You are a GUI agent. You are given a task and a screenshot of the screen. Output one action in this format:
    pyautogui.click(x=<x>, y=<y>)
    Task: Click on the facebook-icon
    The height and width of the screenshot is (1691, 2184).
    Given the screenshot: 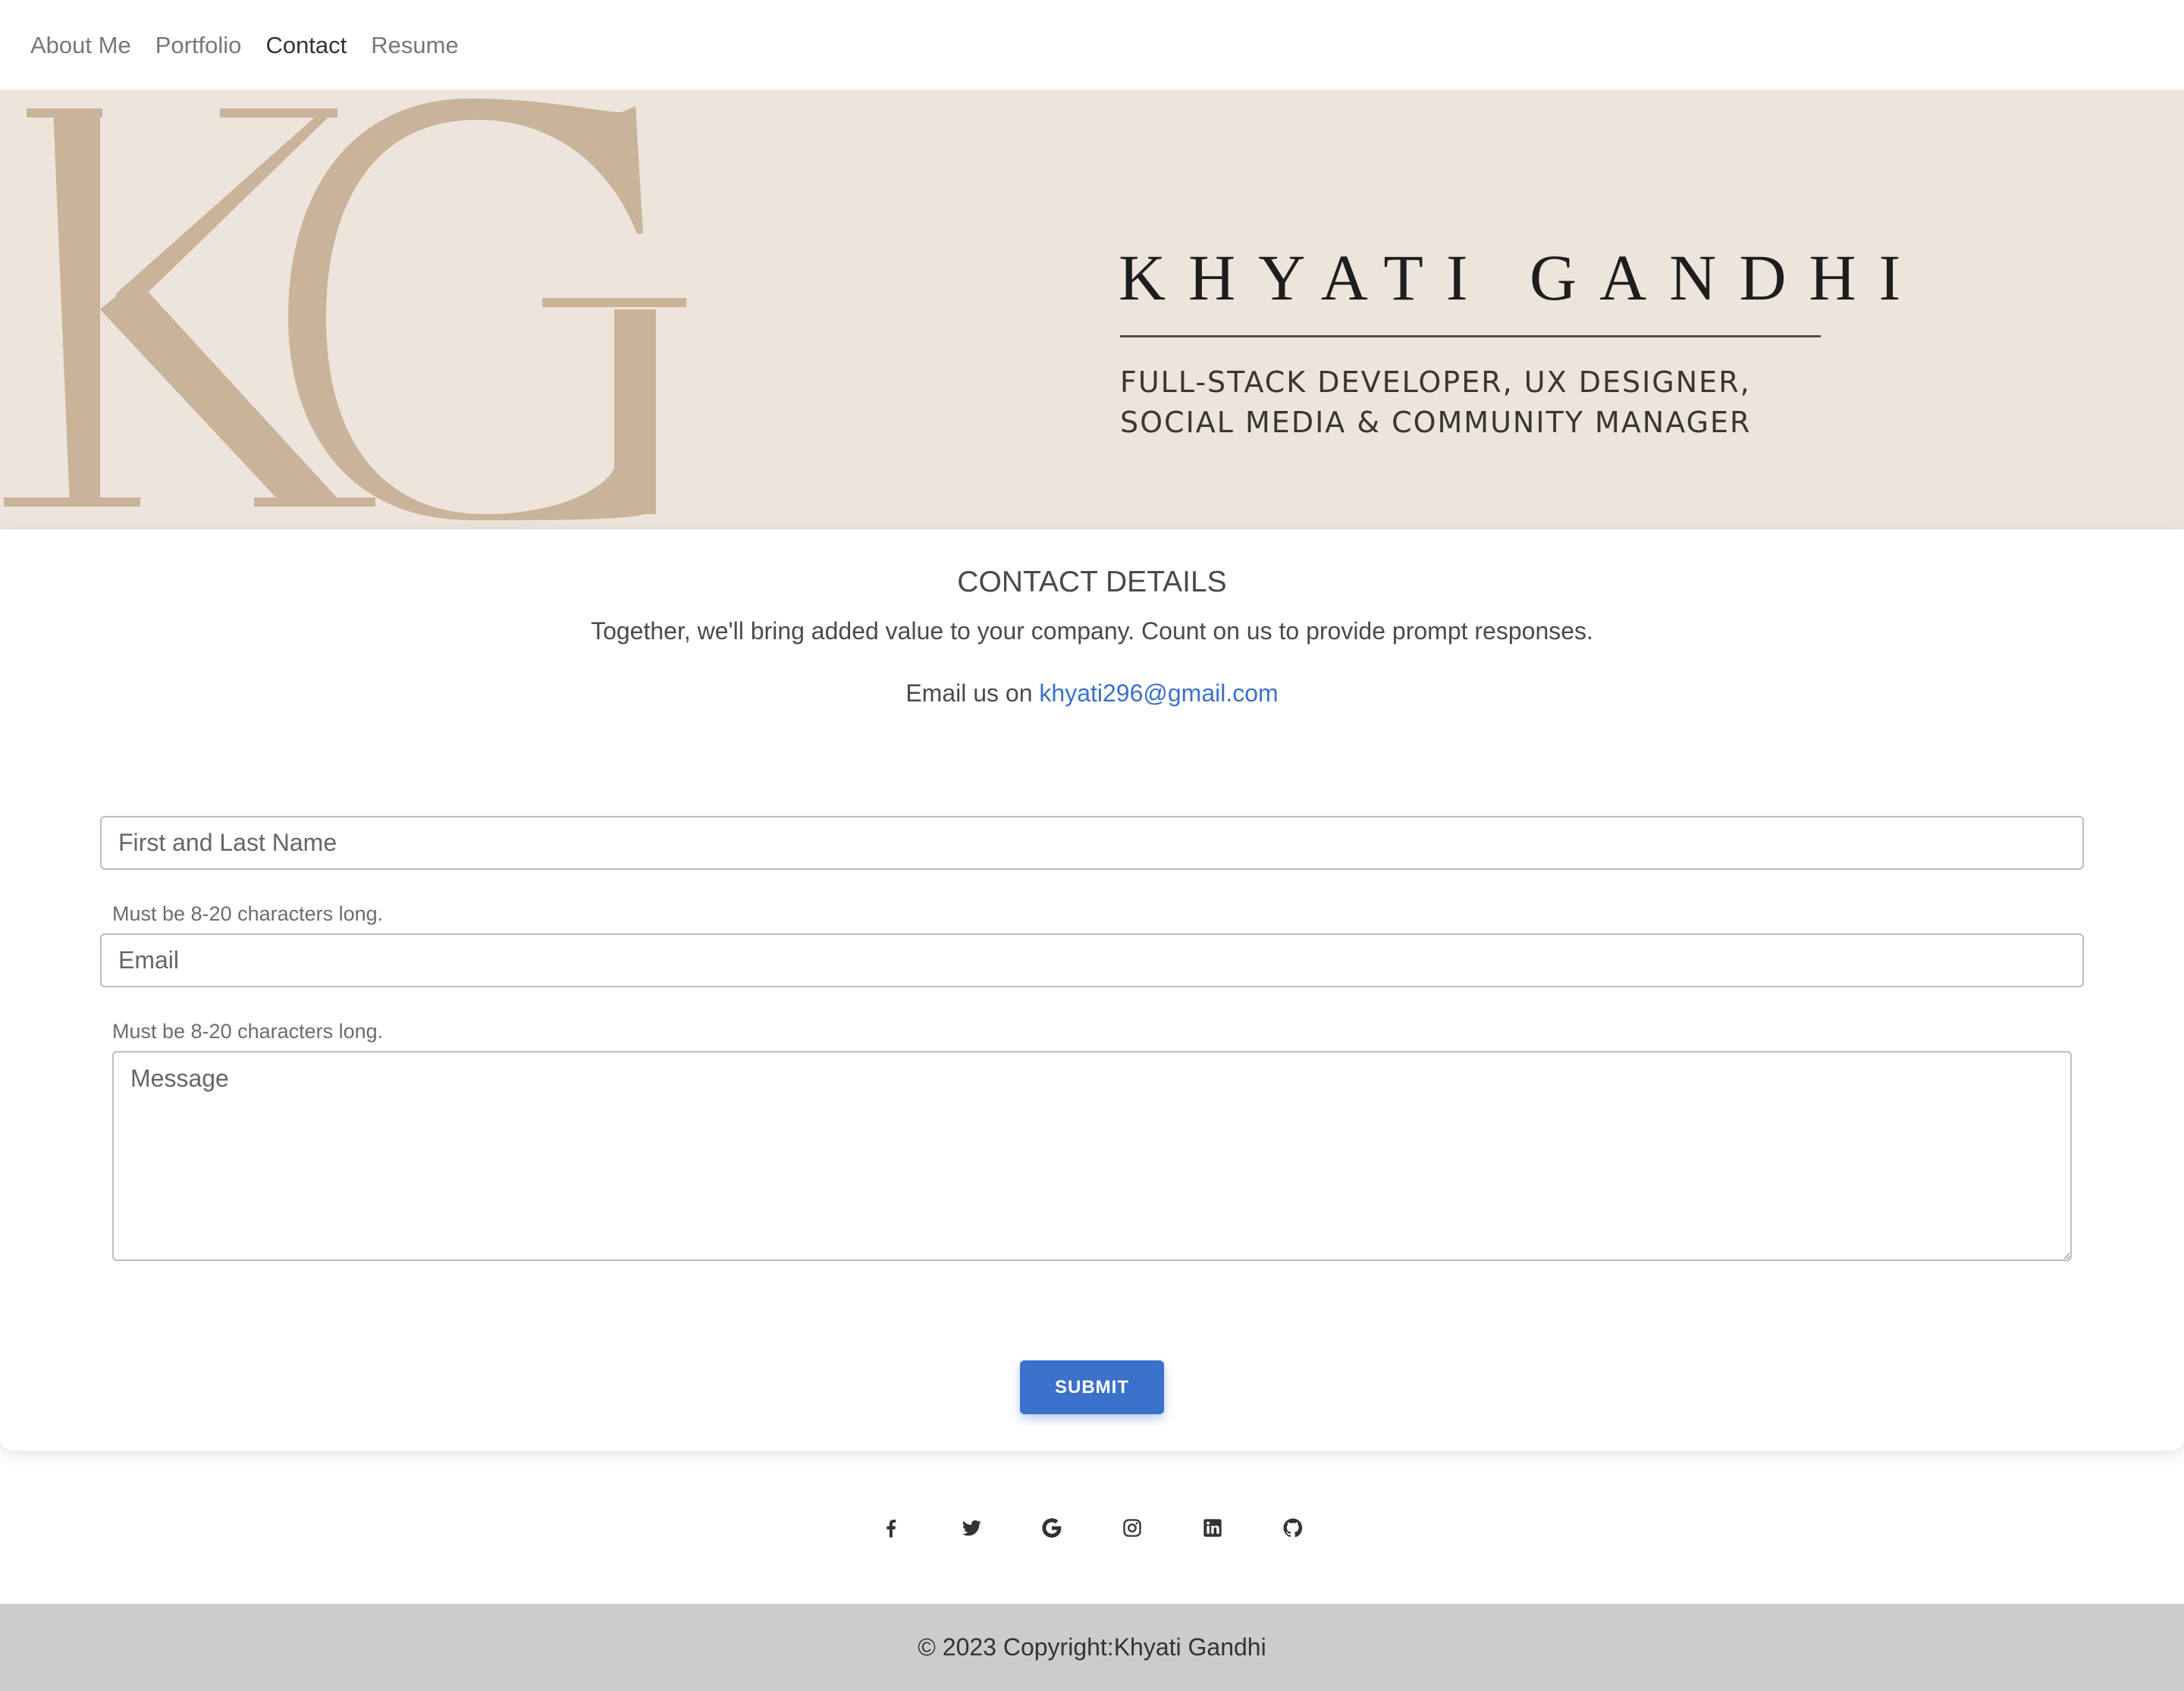 What is the action you would take?
    pyautogui.click(x=891, y=1528)
    